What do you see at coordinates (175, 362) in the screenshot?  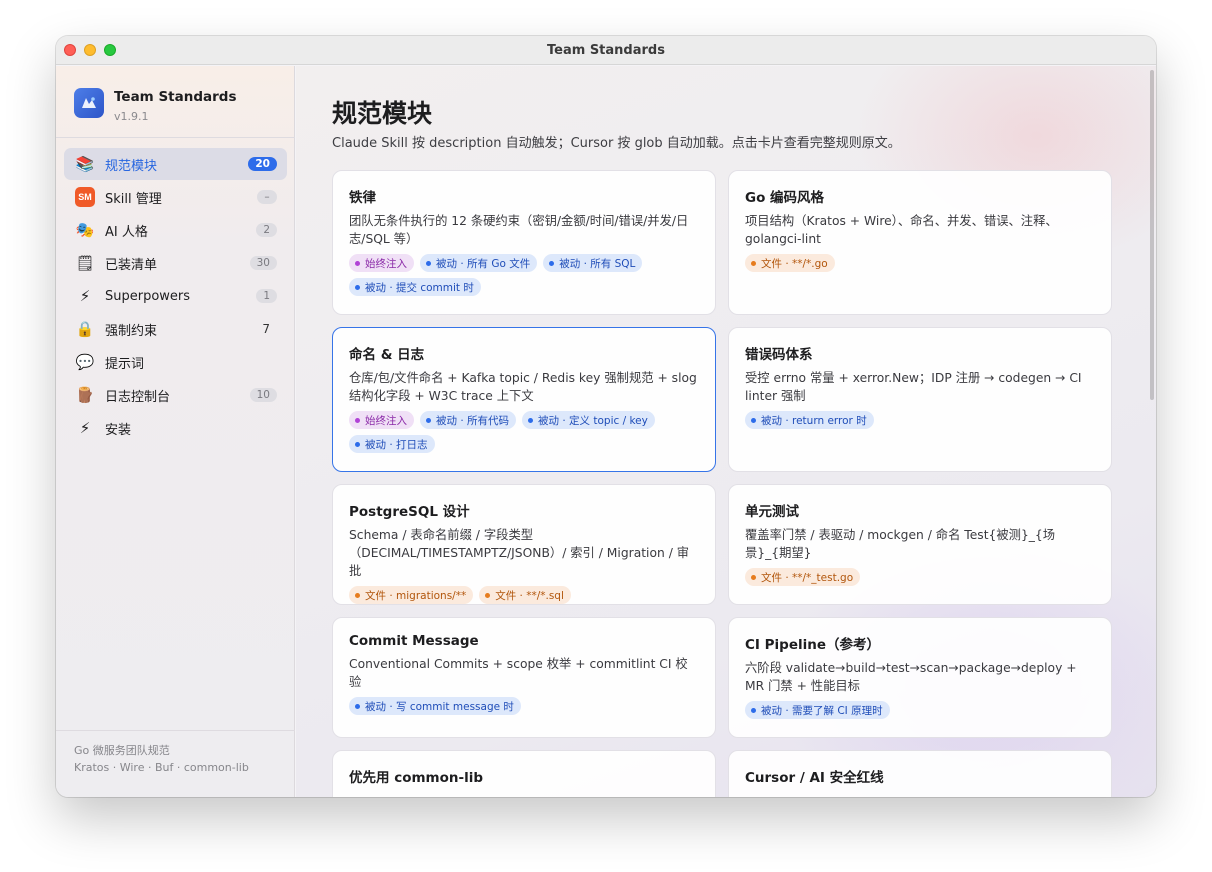 I see `sidebar-item-6: 💬 提示词` at bounding box center [175, 362].